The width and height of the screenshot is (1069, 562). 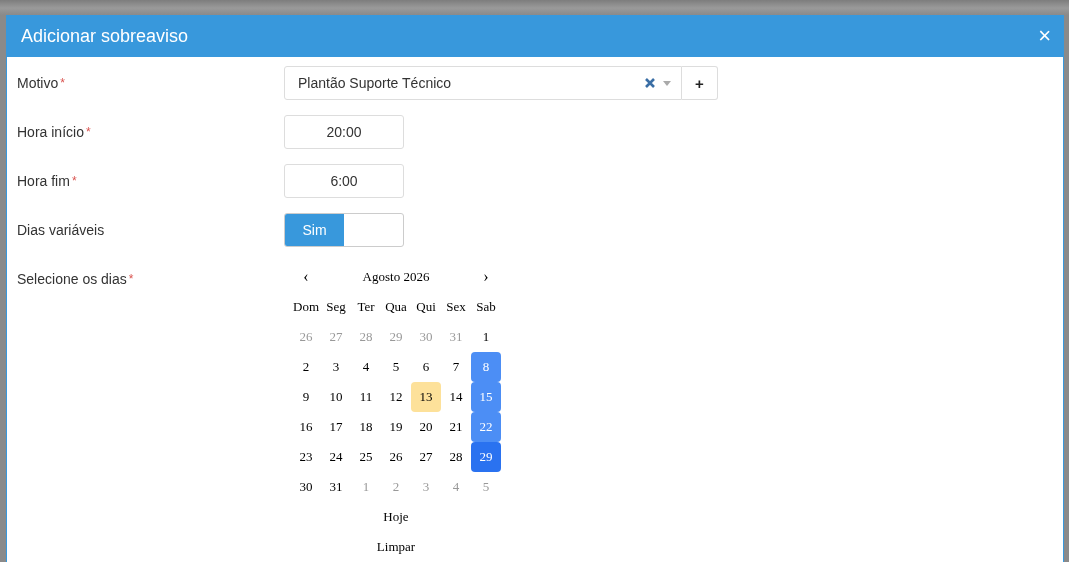 I want to click on weekday-label: Seg, so click(x=336, y=307).